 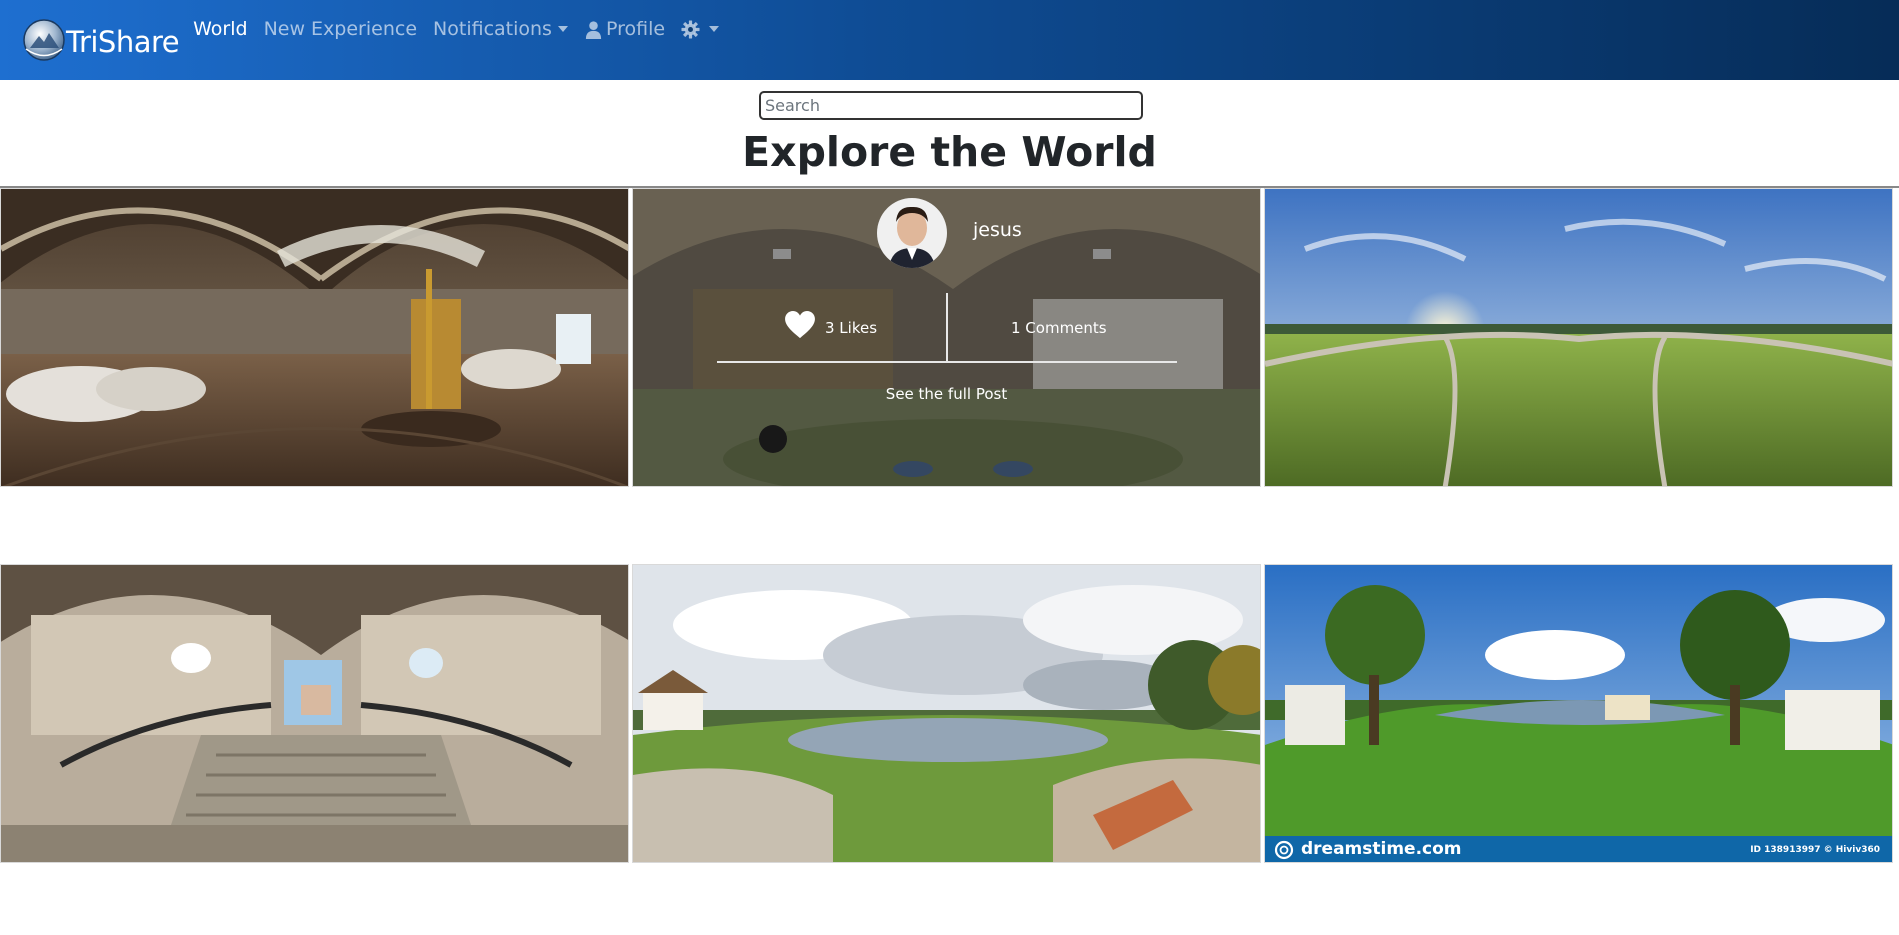 I want to click on see-full-post-link: See the full Post, so click(x=946, y=394).